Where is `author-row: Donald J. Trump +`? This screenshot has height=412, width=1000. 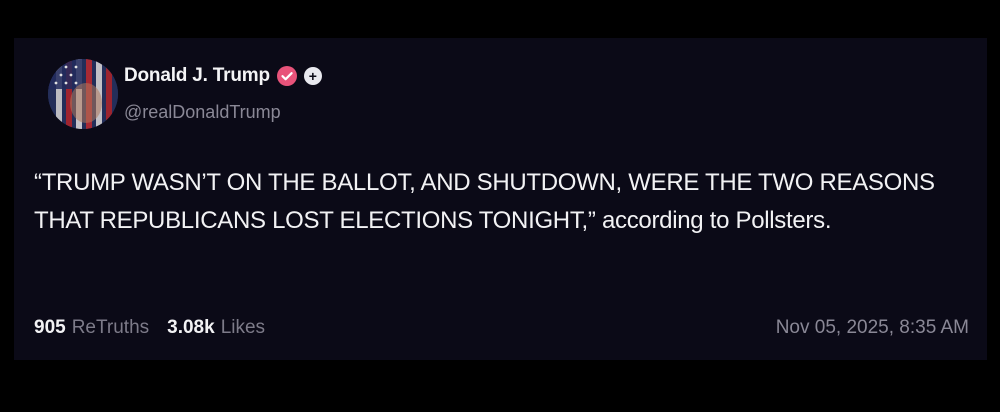
author-row: Donald J. Trump + is located at coordinates (223, 76).